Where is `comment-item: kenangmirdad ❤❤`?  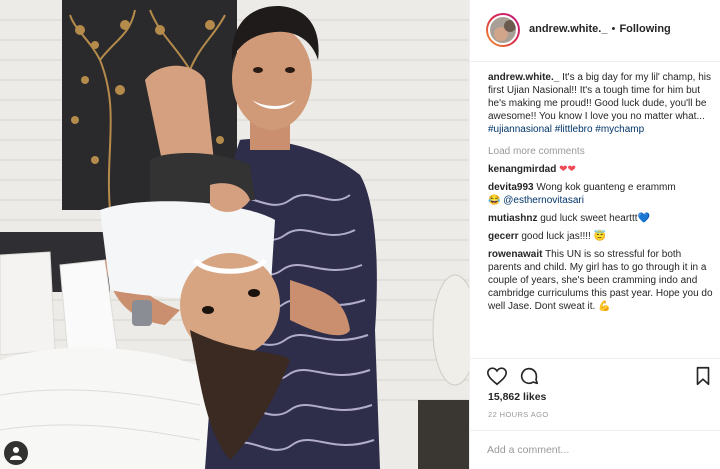 comment-item: kenangmirdad ❤❤ is located at coordinates (600, 169).